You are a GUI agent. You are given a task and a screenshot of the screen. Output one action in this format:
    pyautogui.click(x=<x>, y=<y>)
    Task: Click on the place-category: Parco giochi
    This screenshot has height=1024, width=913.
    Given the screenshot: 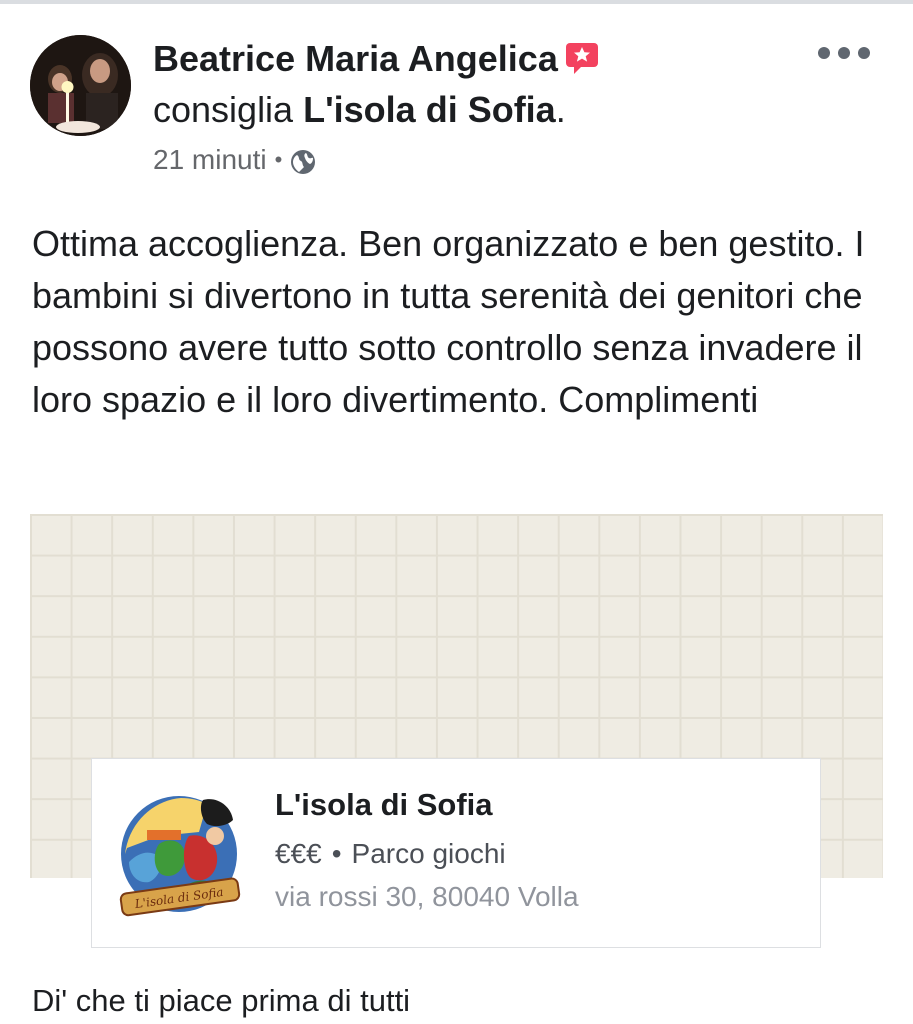 What is the action you would take?
    pyautogui.click(x=428, y=853)
    